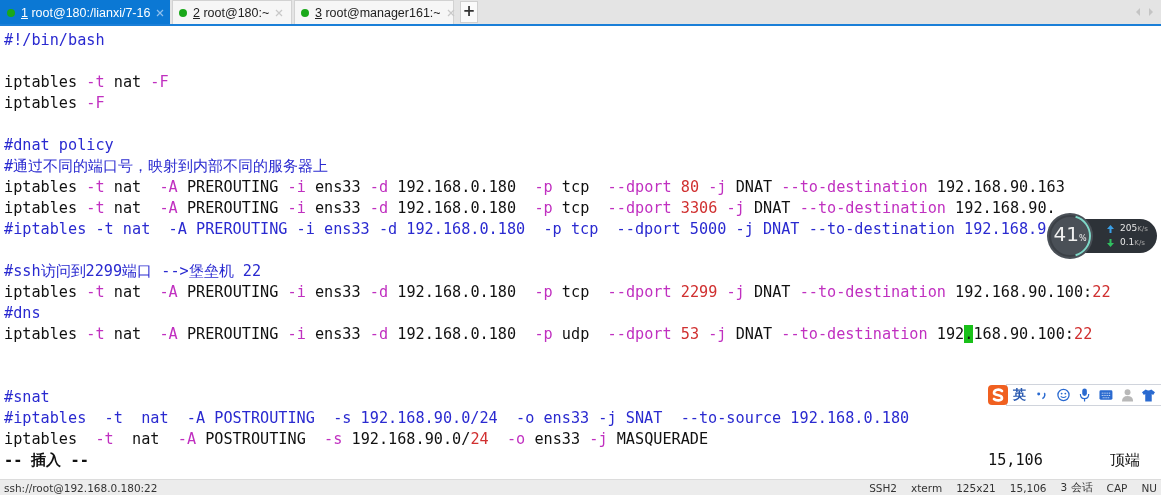 The height and width of the screenshot is (495, 1161). What do you see at coordinates (22, 313) in the screenshot?
I see `code-line: #dns` at bounding box center [22, 313].